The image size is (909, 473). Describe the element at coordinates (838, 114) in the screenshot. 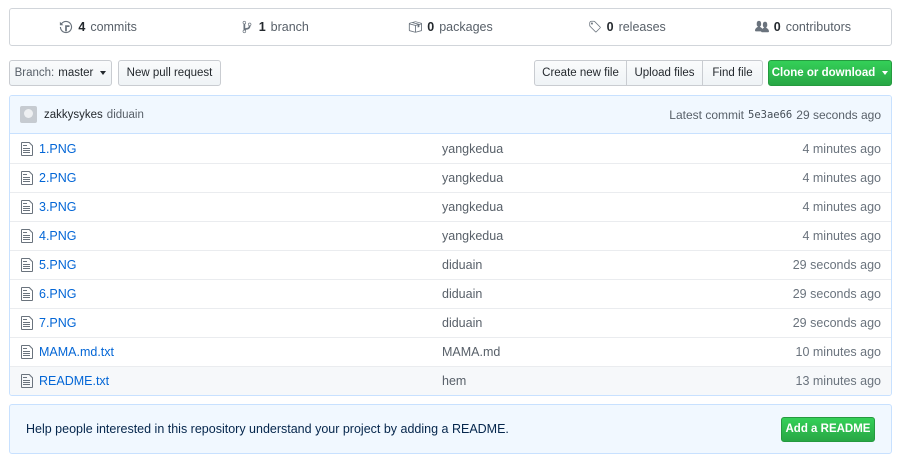

I see `commit-age: 29 seconds ago` at that location.